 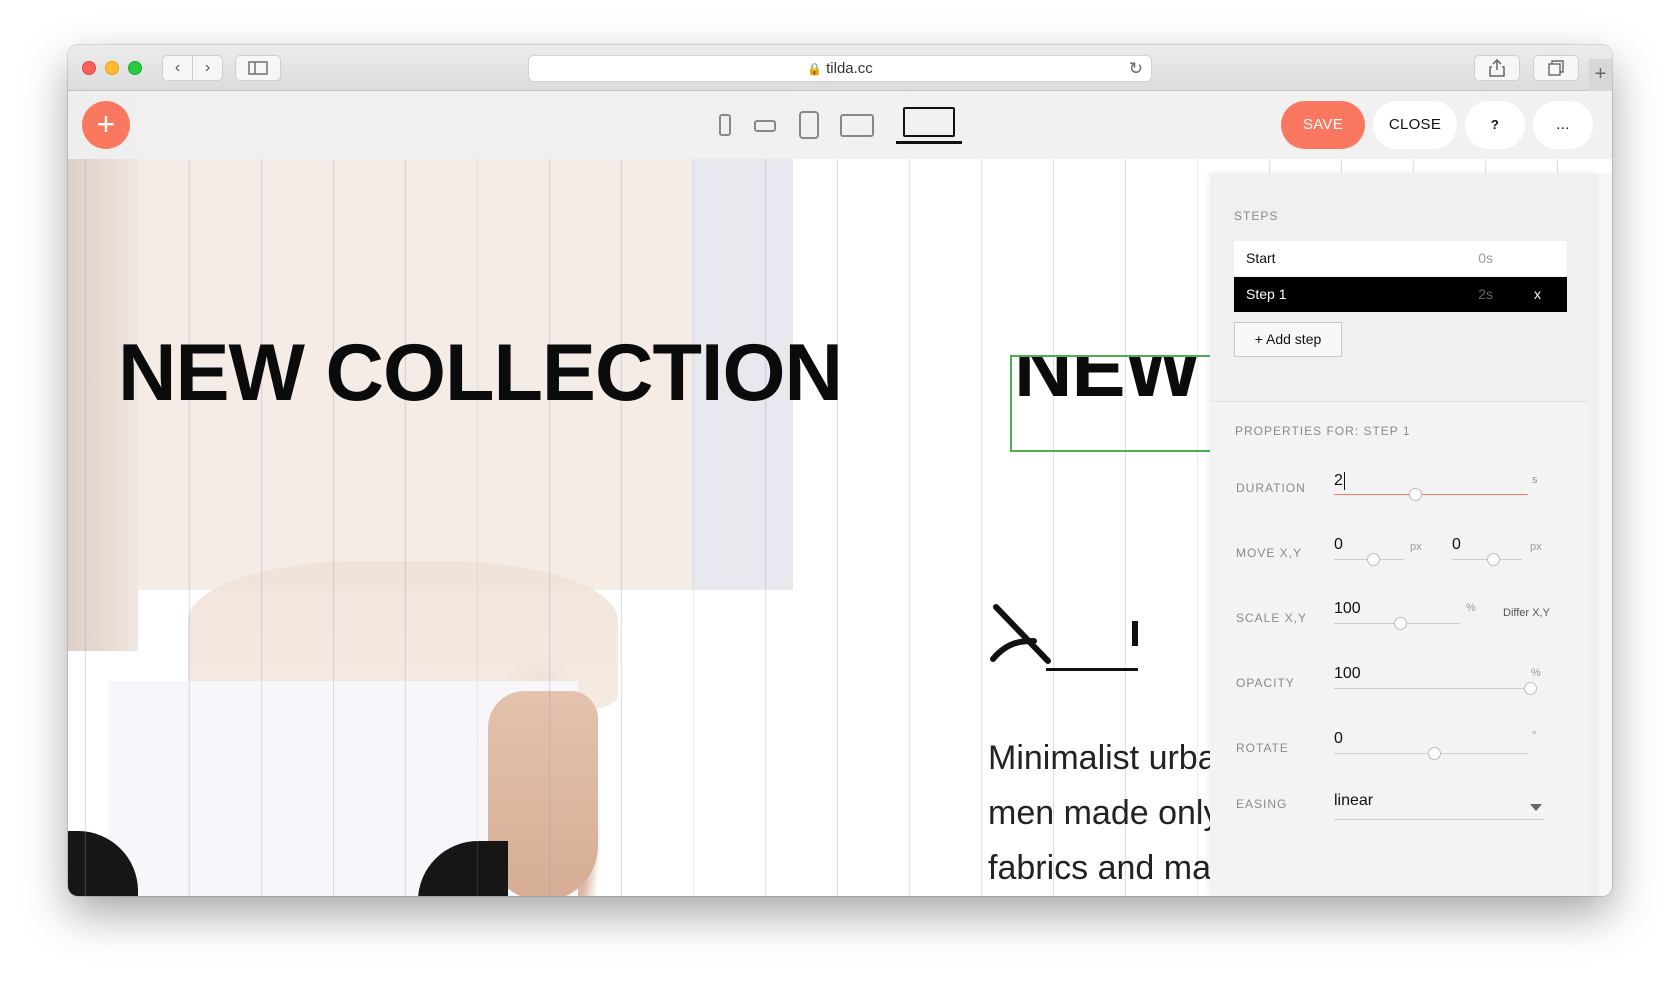 What do you see at coordinates (1261, 258) in the screenshot?
I see `step-name: Start` at bounding box center [1261, 258].